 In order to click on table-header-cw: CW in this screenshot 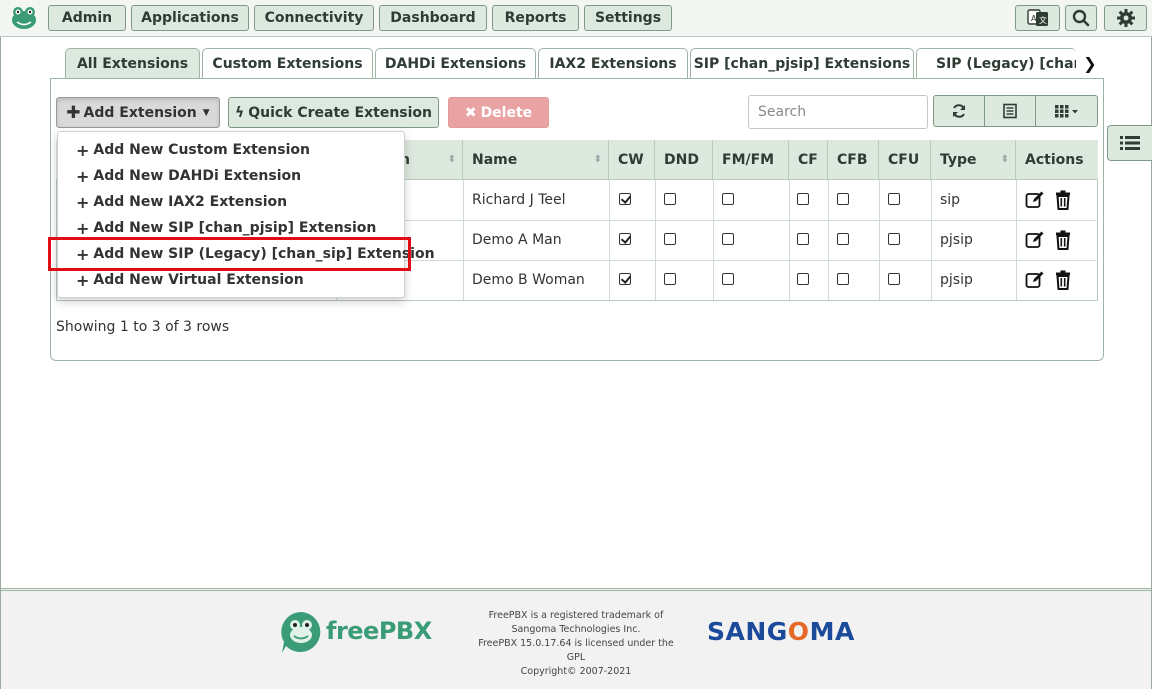, I will do `click(632, 160)`.